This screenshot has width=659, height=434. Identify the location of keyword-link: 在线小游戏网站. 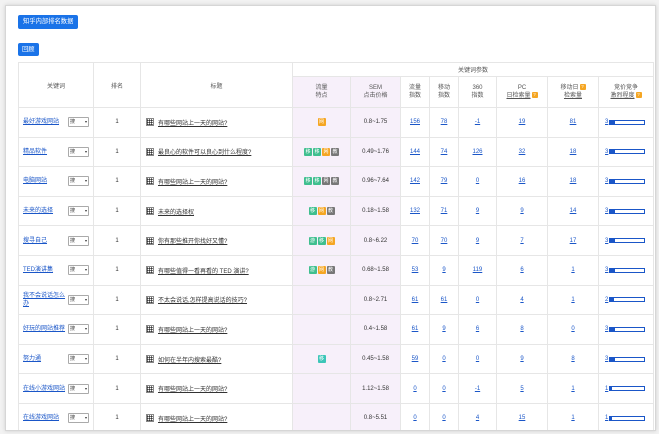
(44, 389).